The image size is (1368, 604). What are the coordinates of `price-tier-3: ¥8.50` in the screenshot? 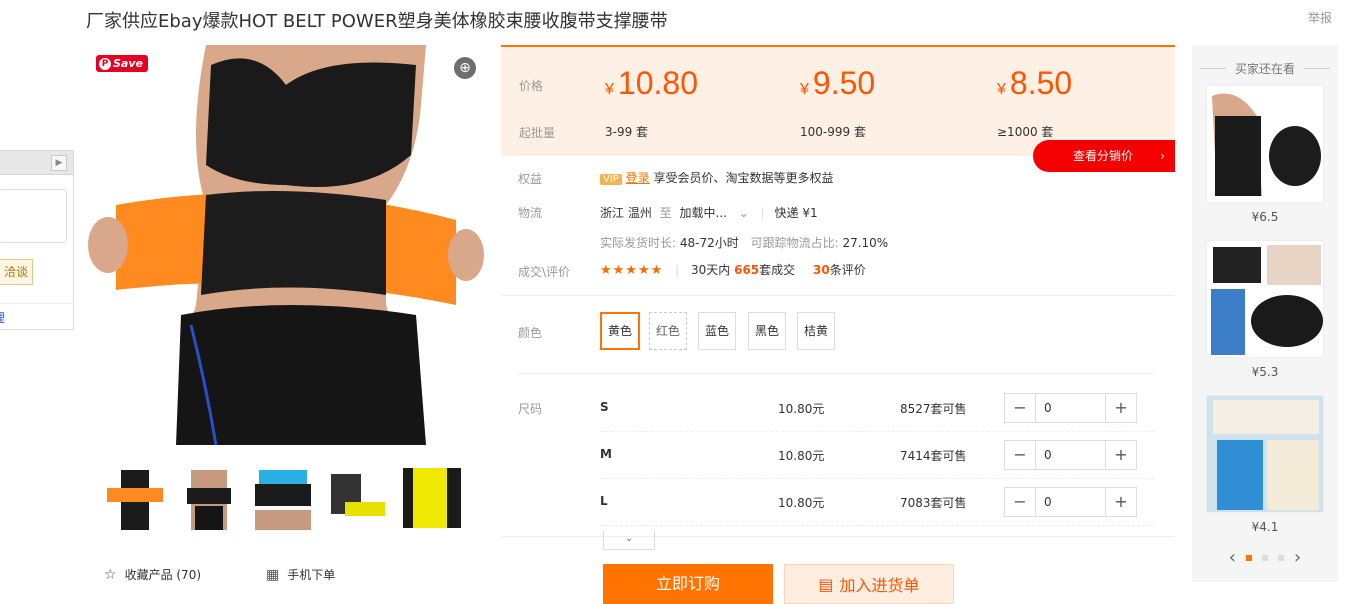 It's located at (1035, 83).